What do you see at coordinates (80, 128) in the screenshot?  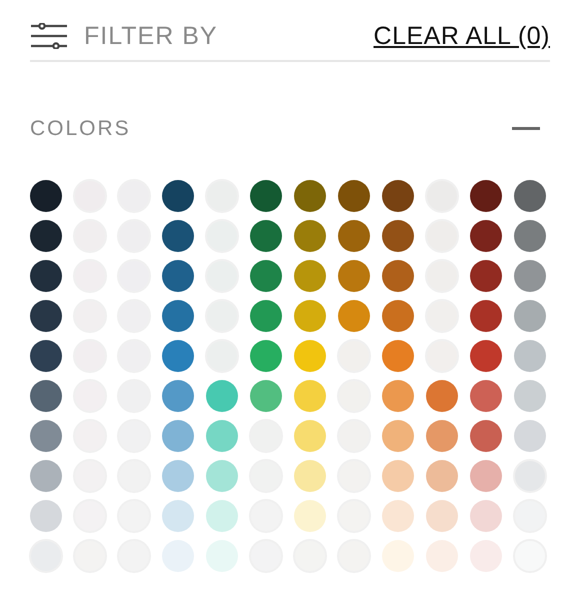 I see `section-title: COLORS` at bounding box center [80, 128].